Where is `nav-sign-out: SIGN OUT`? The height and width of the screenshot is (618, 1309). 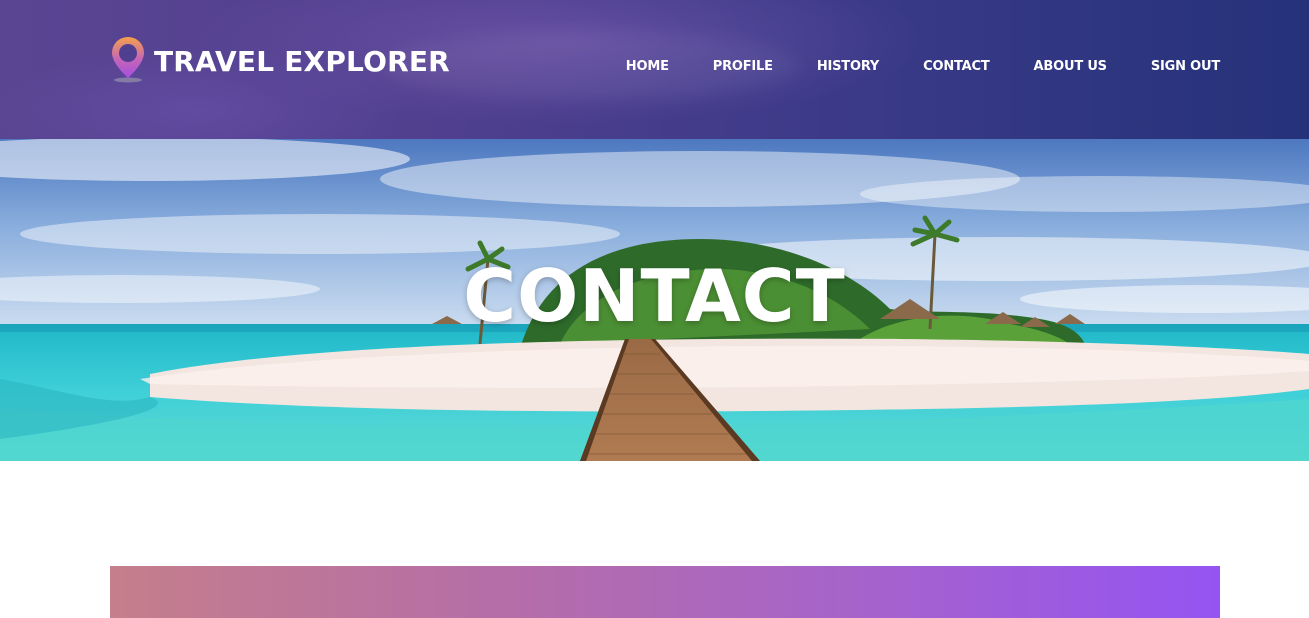 nav-sign-out: SIGN OUT is located at coordinates (1185, 66).